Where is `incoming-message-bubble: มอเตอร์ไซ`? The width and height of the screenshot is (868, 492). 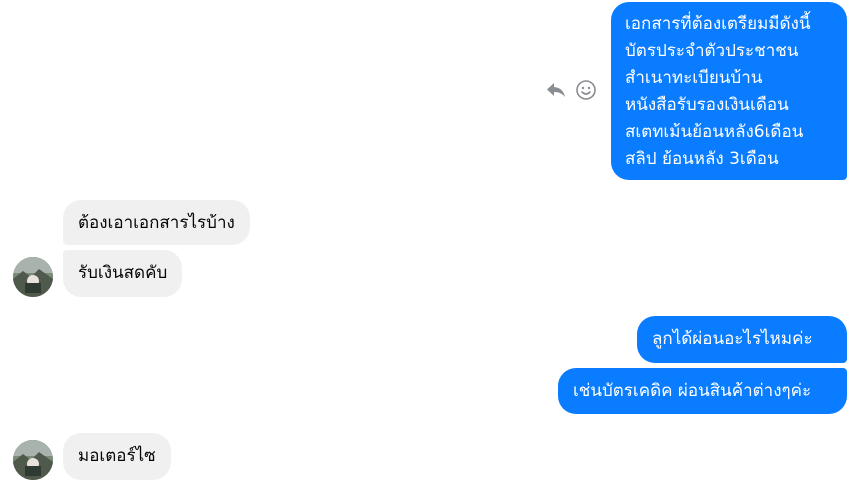 incoming-message-bubble: มอเตอร์ไซ is located at coordinates (117, 456).